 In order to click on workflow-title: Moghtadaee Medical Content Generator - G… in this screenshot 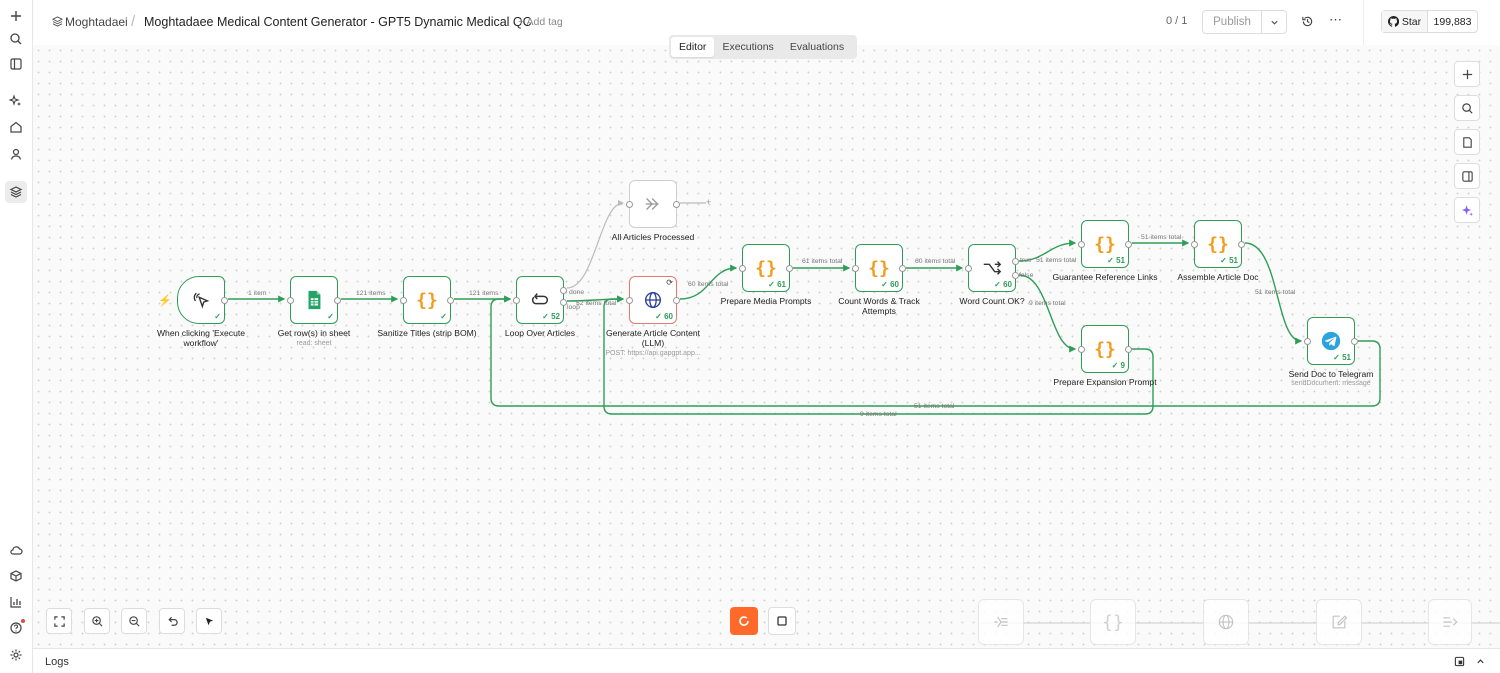, I will do `click(338, 22)`.